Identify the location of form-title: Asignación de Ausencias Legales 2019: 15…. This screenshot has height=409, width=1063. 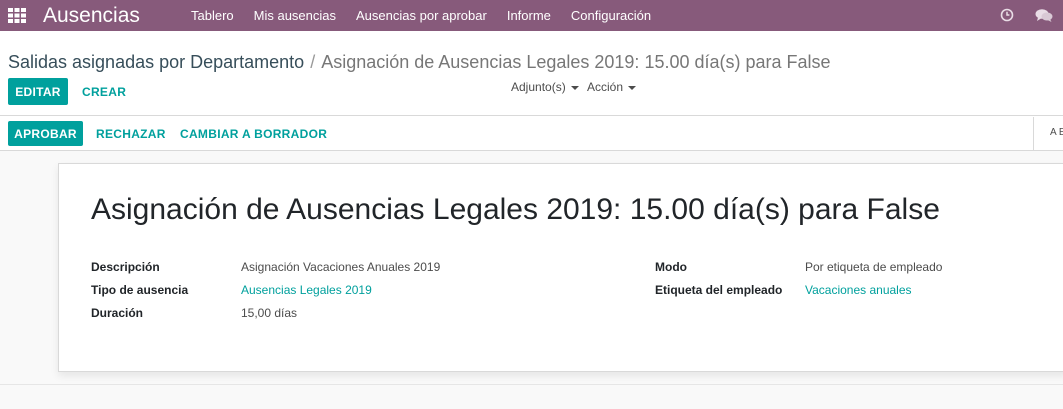
(515, 209).